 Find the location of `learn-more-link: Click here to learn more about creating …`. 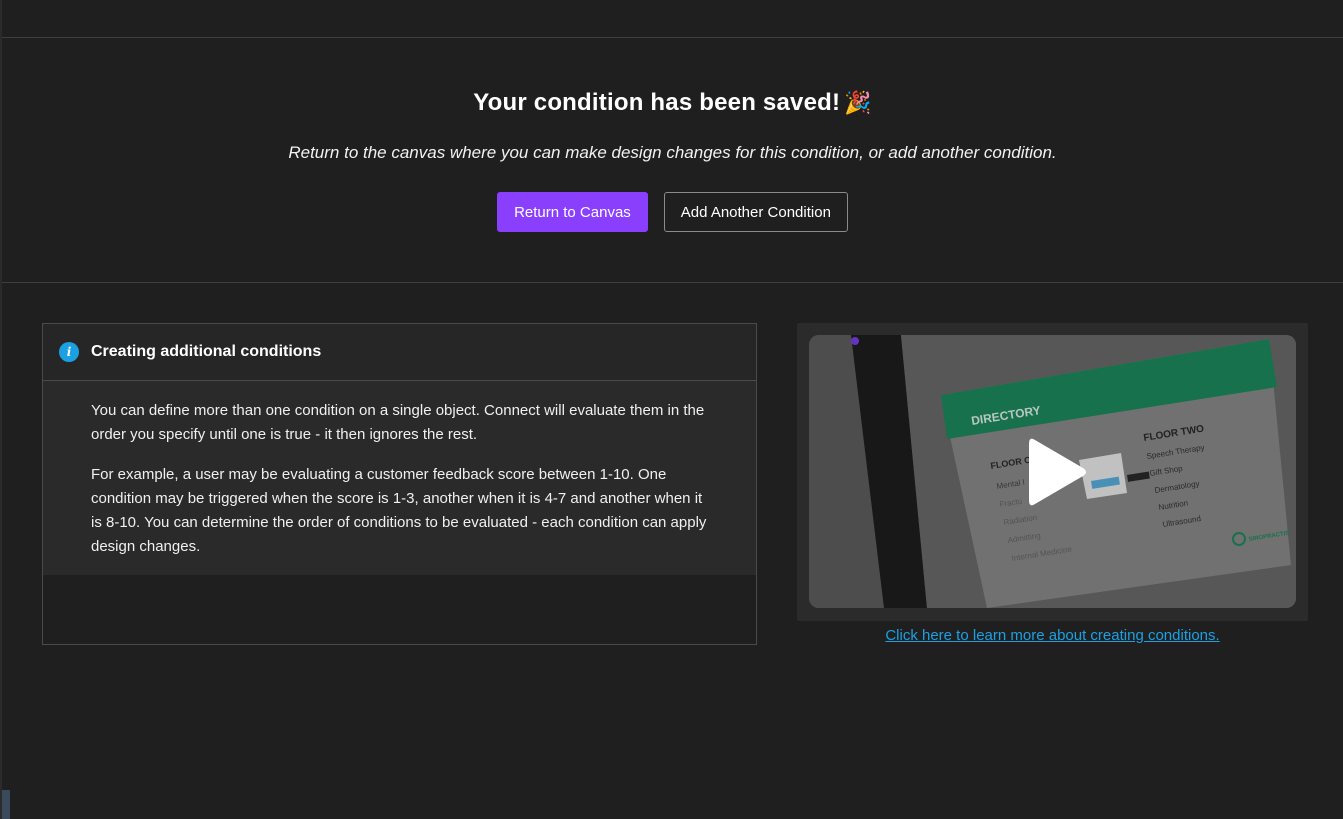

learn-more-link: Click here to learn more about creating … is located at coordinates (1052, 635).